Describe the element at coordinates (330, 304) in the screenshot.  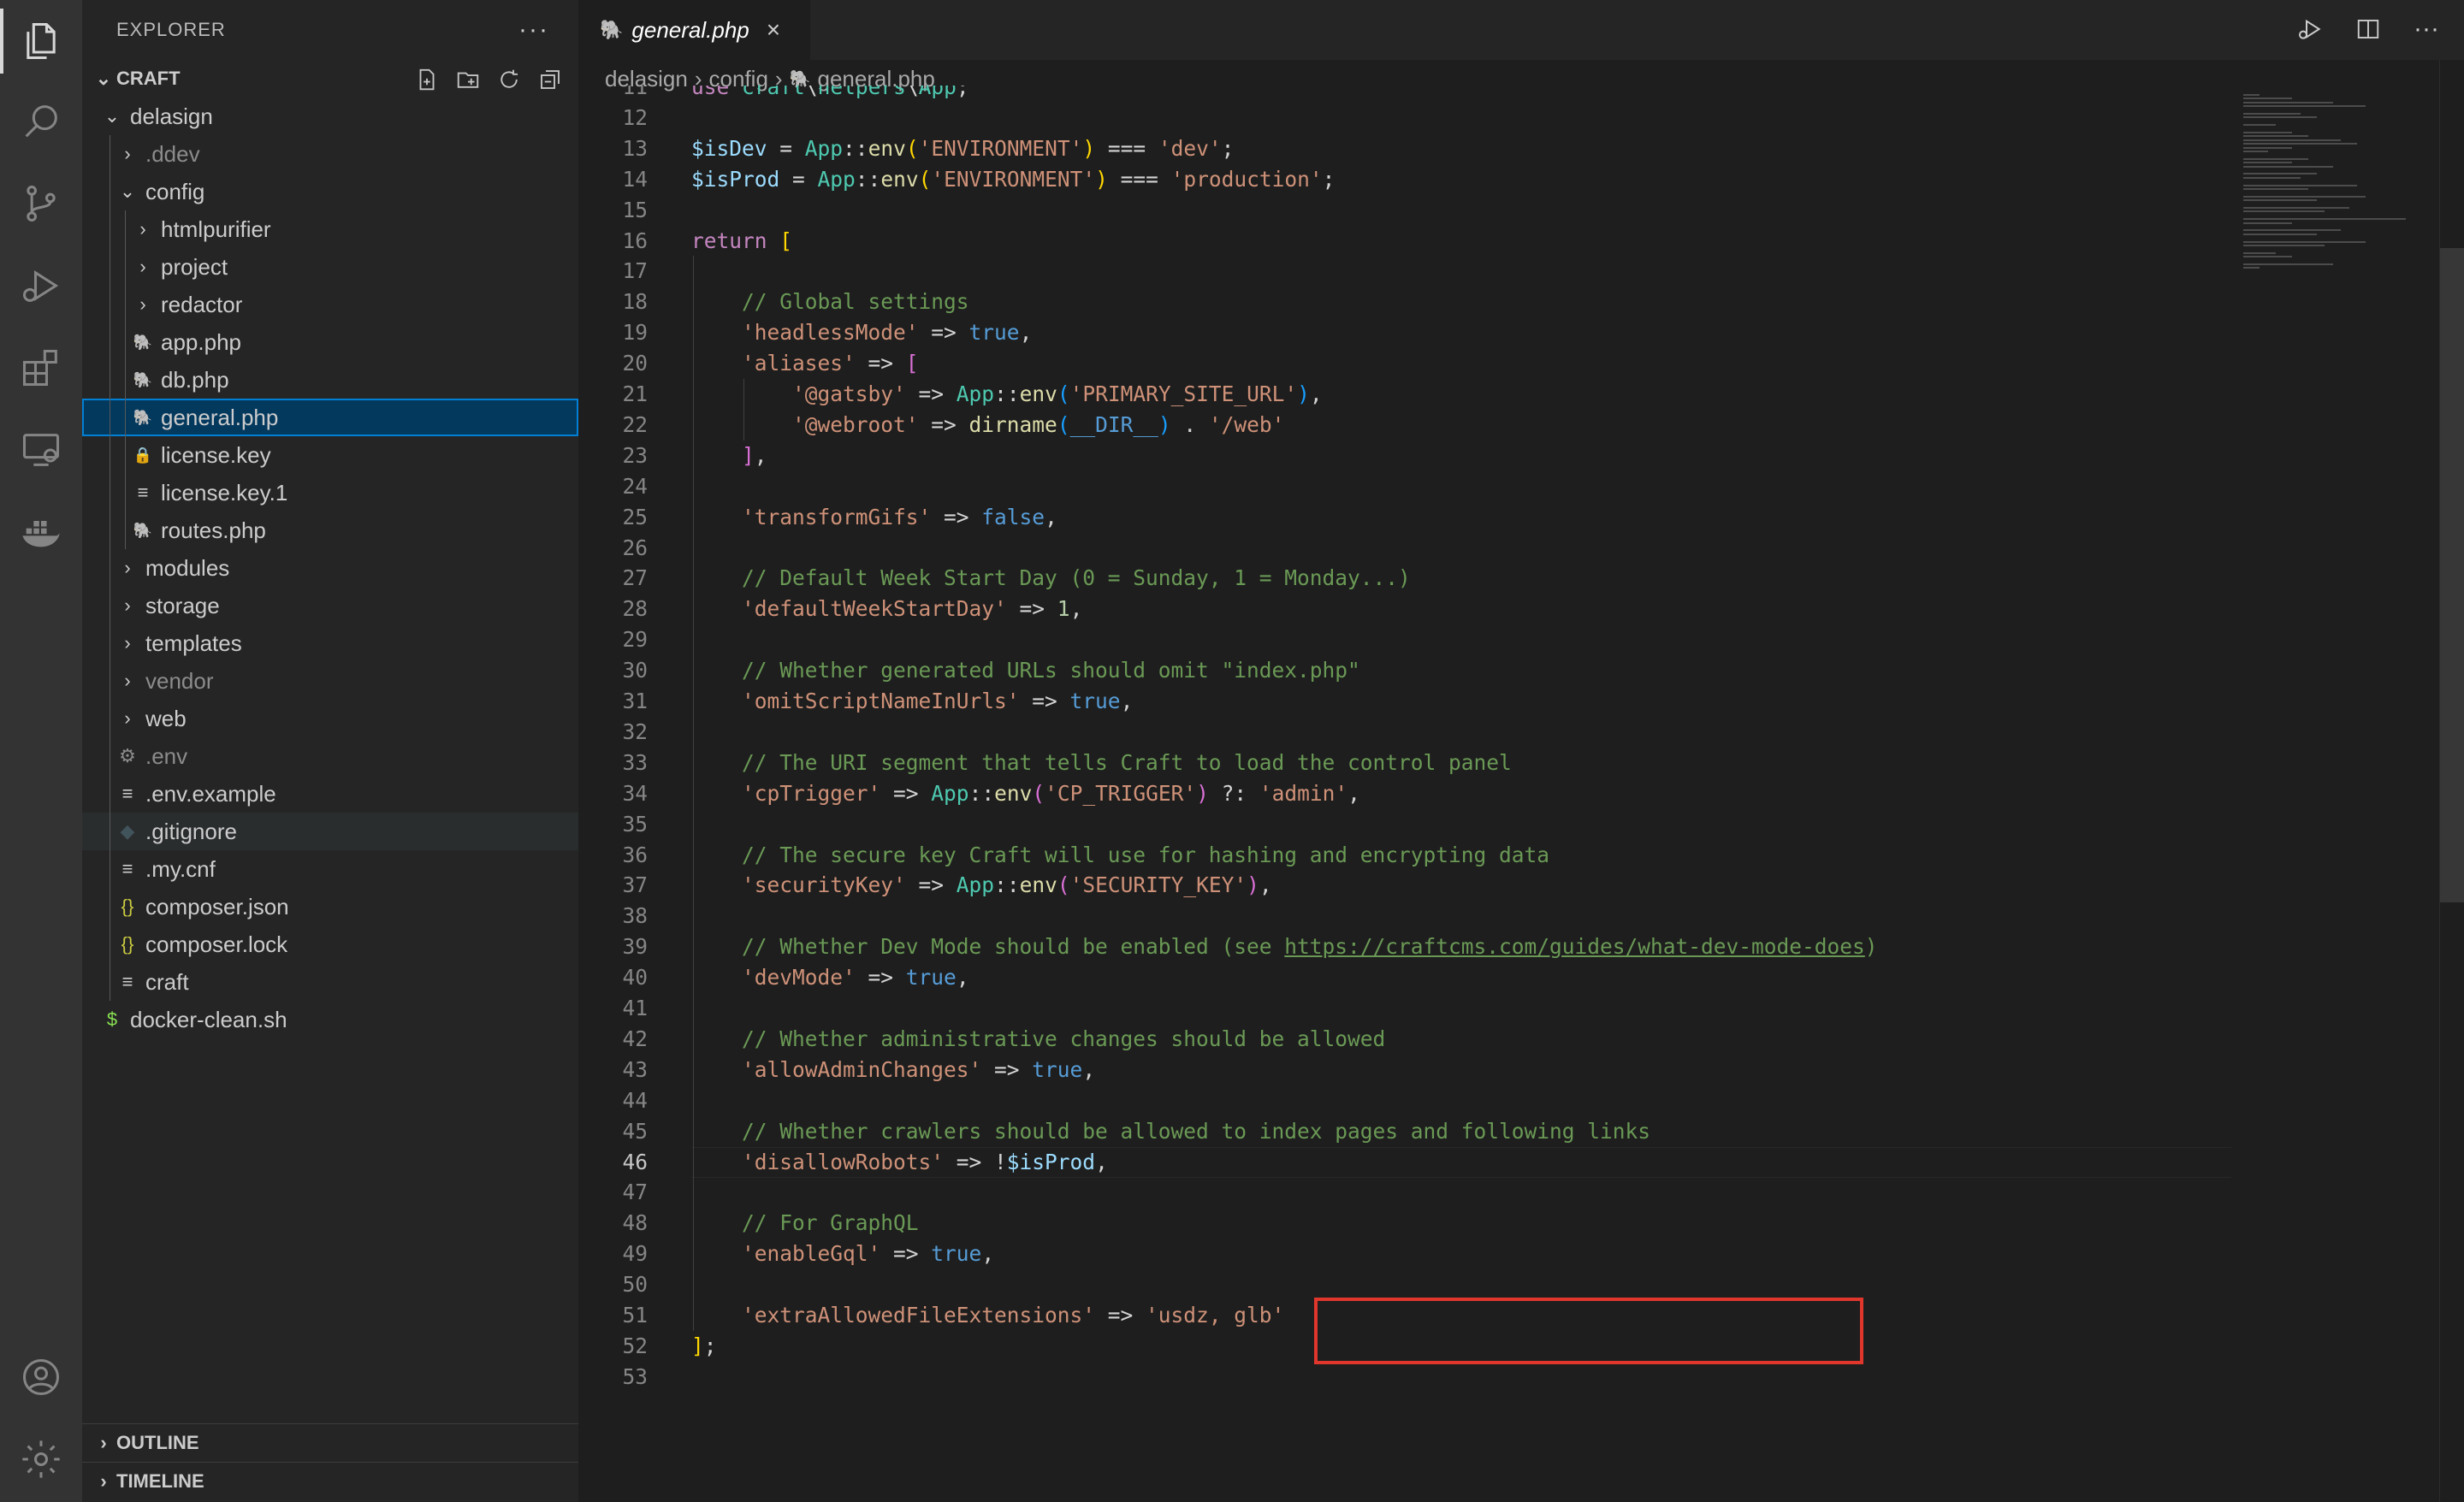
I see `tree-item: › redactor` at that location.